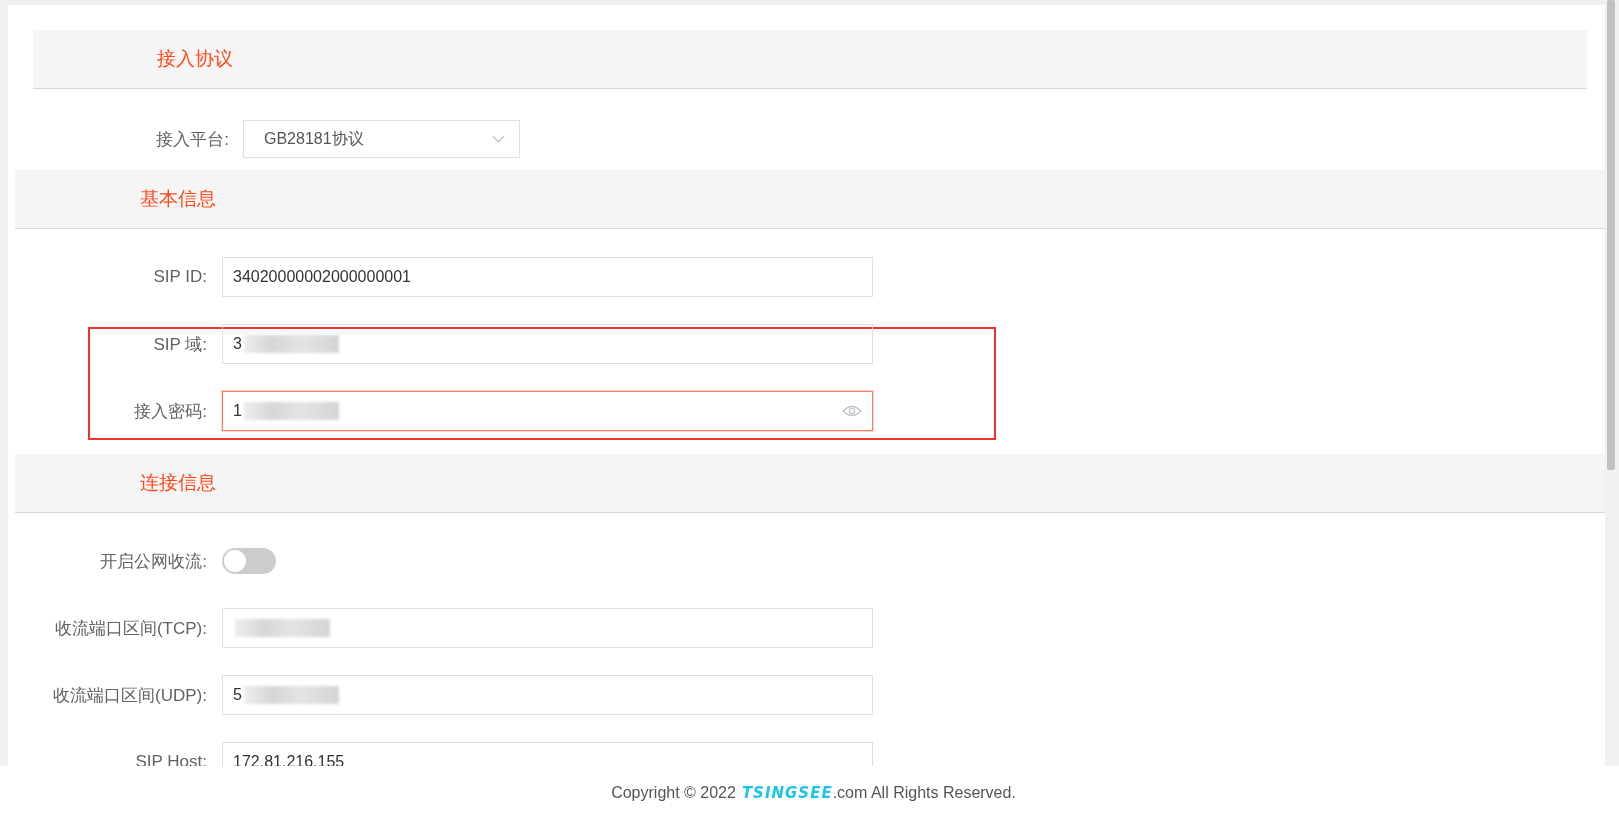 The width and height of the screenshot is (1619, 819). I want to click on field-label: 开启公网收流:, so click(153, 561).